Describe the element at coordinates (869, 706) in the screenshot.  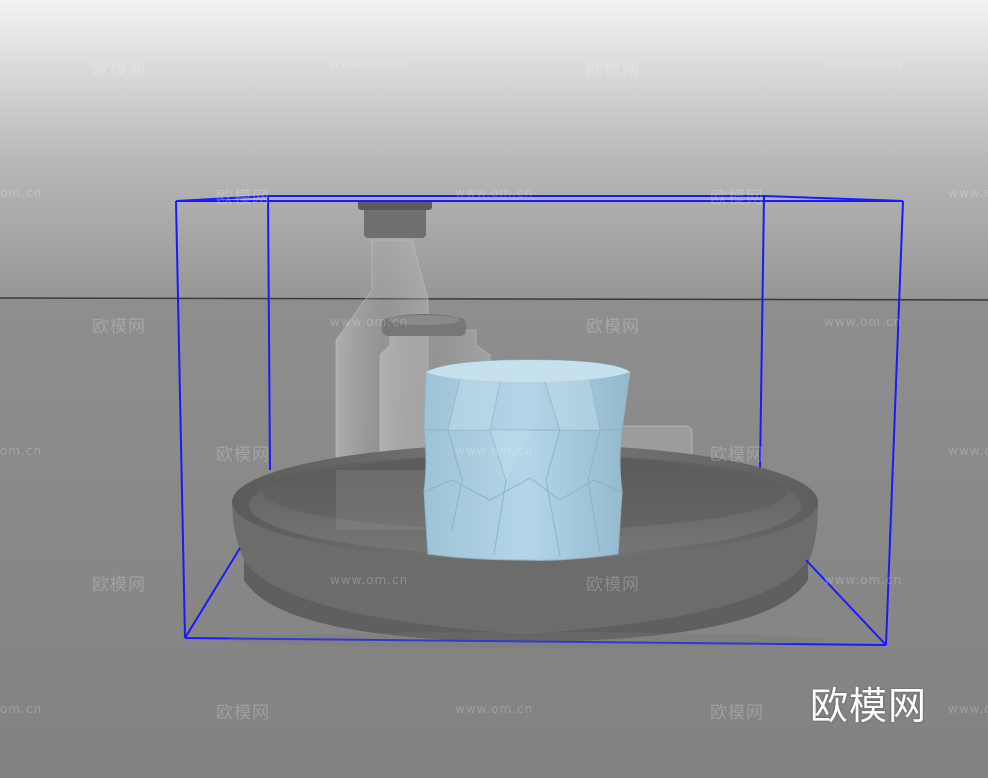
I see `site-logo-text: 欧模网` at that location.